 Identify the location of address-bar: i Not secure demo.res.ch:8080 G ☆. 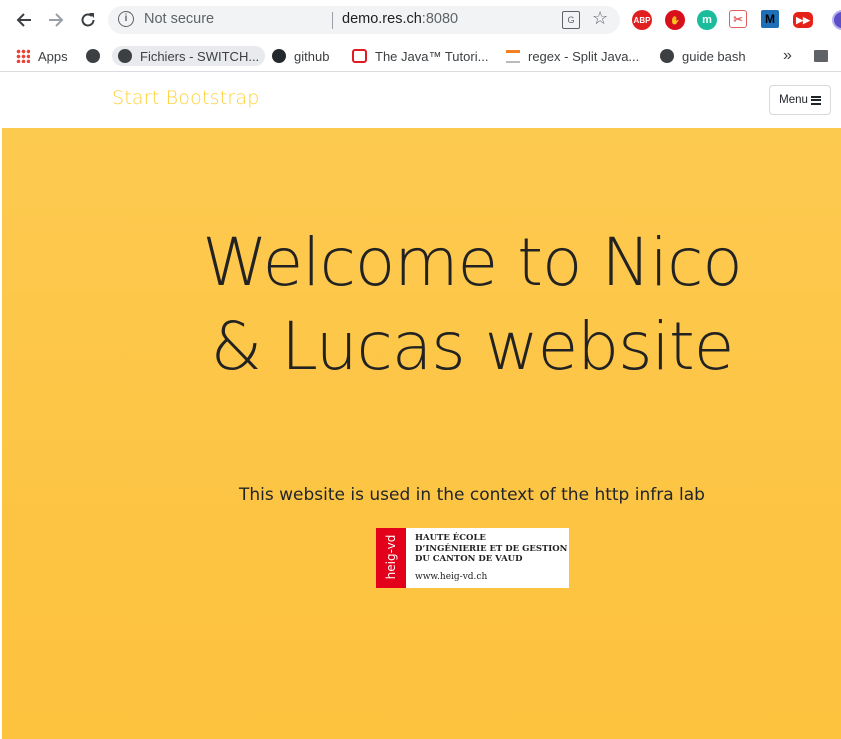
(364, 20).